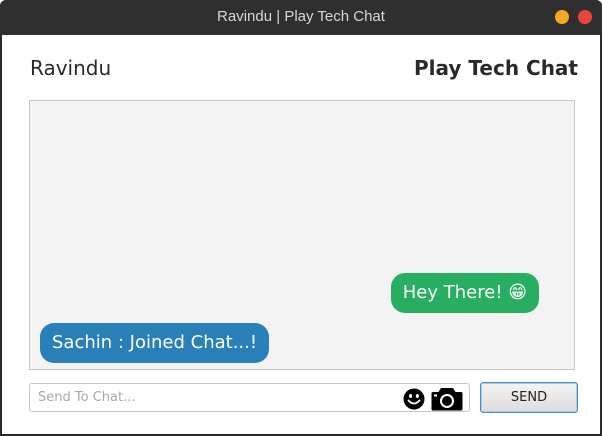 The image size is (602, 436). I want to click on camera-icon, so click(447, 398).